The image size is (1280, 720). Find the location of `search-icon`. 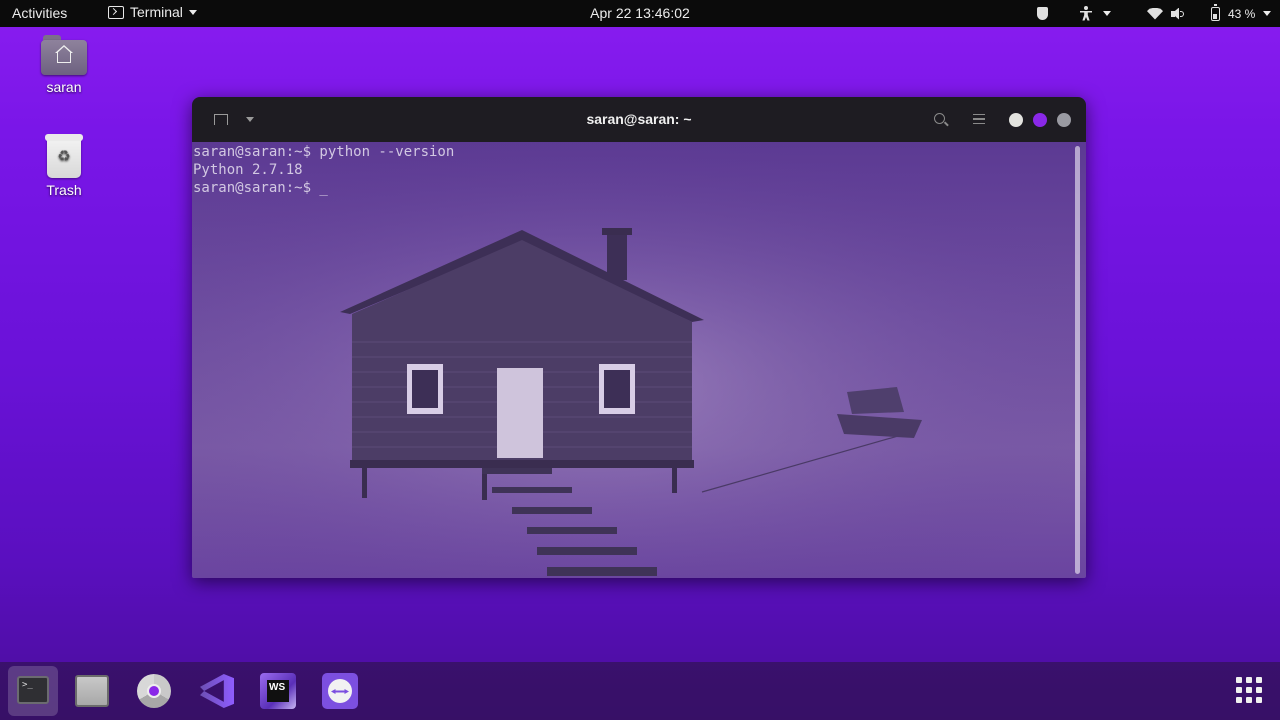

search-icon is located at coordinates (939, 118).